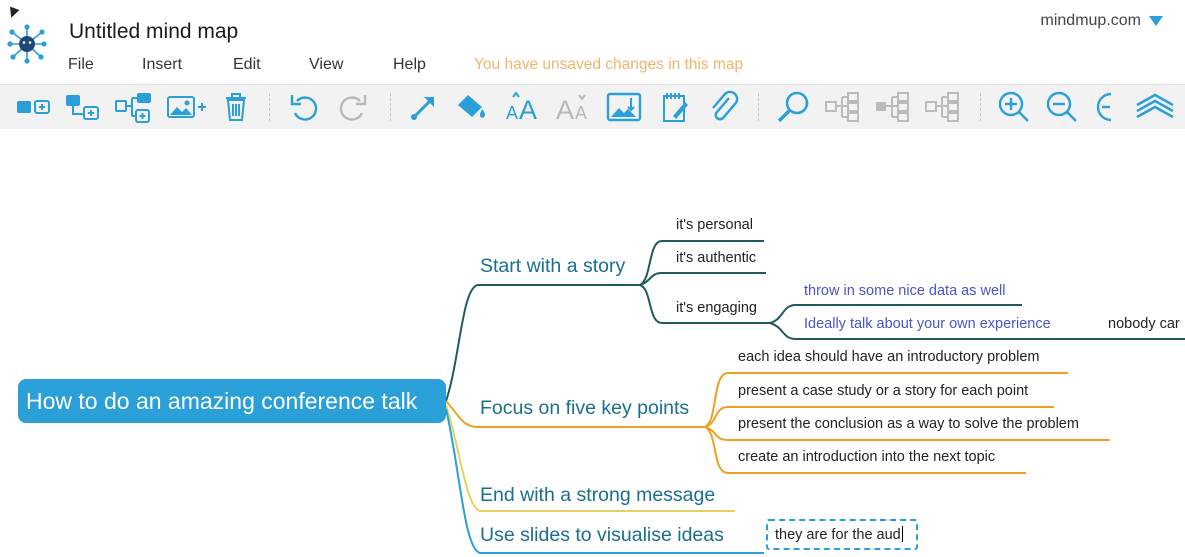 Image resolution: width=1185 pixels, height=557 pixels. I want to click on add-group-icon, so click(134, 107).